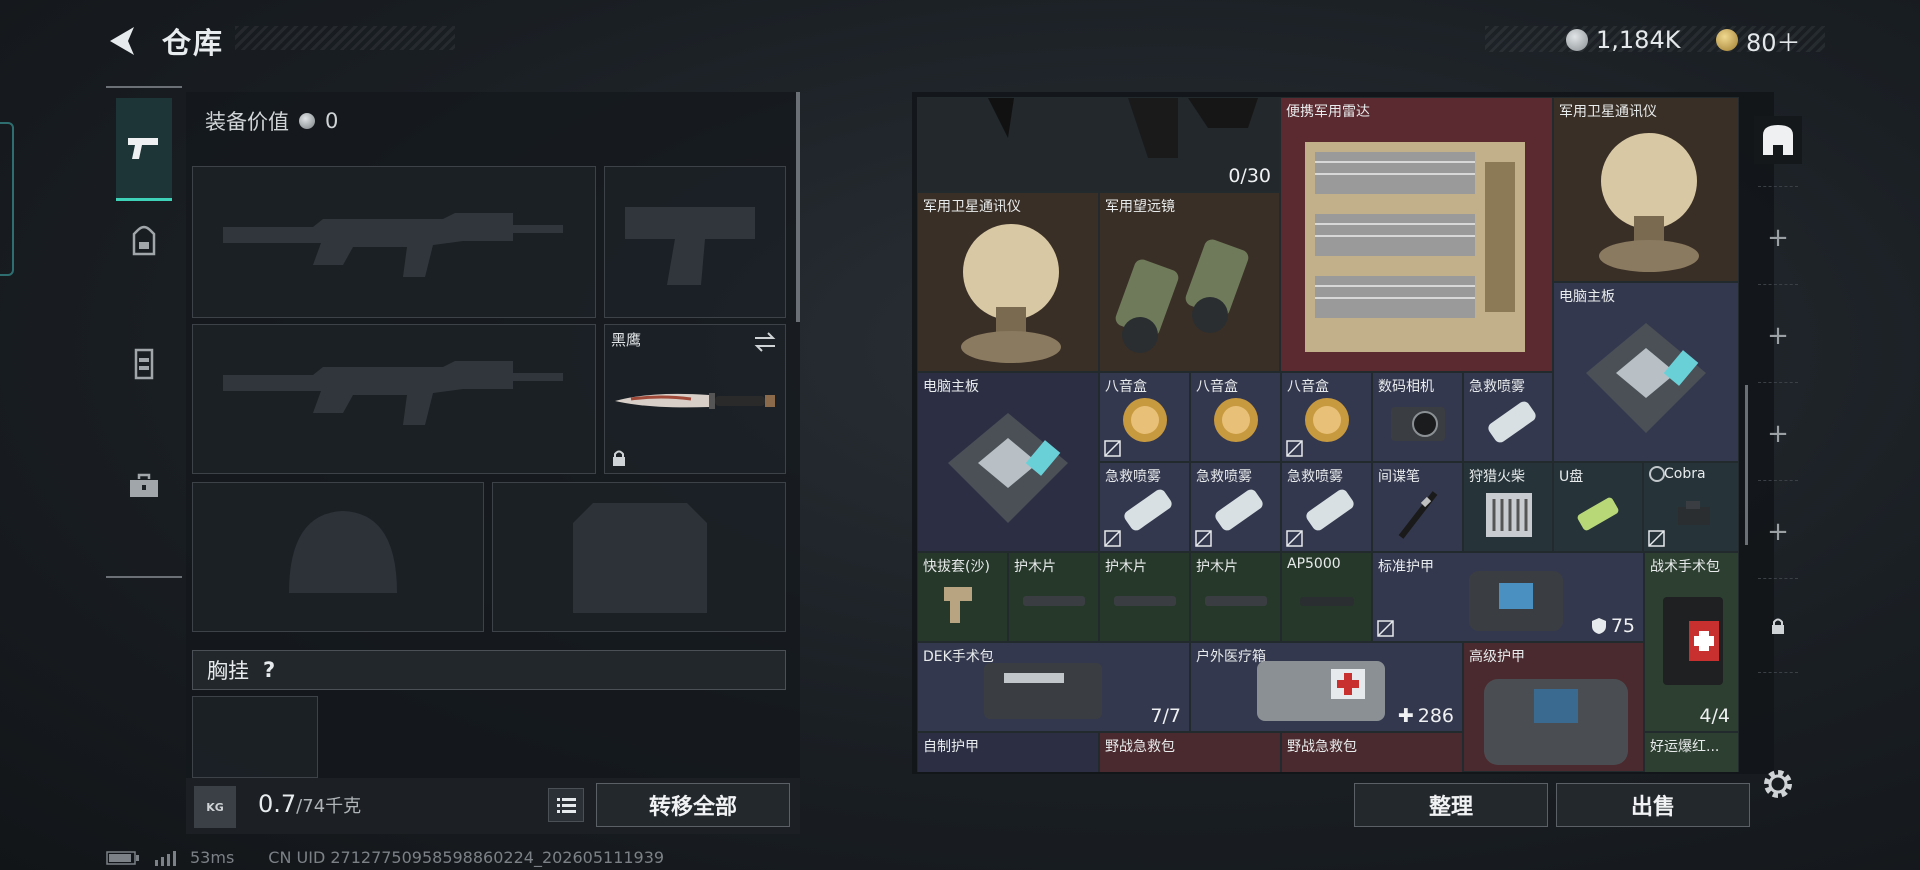 The height and width of the screenshot is (870, 1920). Describe the element at coordinates (1435, 716) in the screenshot. I see `medbox-hp-value: 286` at that location.